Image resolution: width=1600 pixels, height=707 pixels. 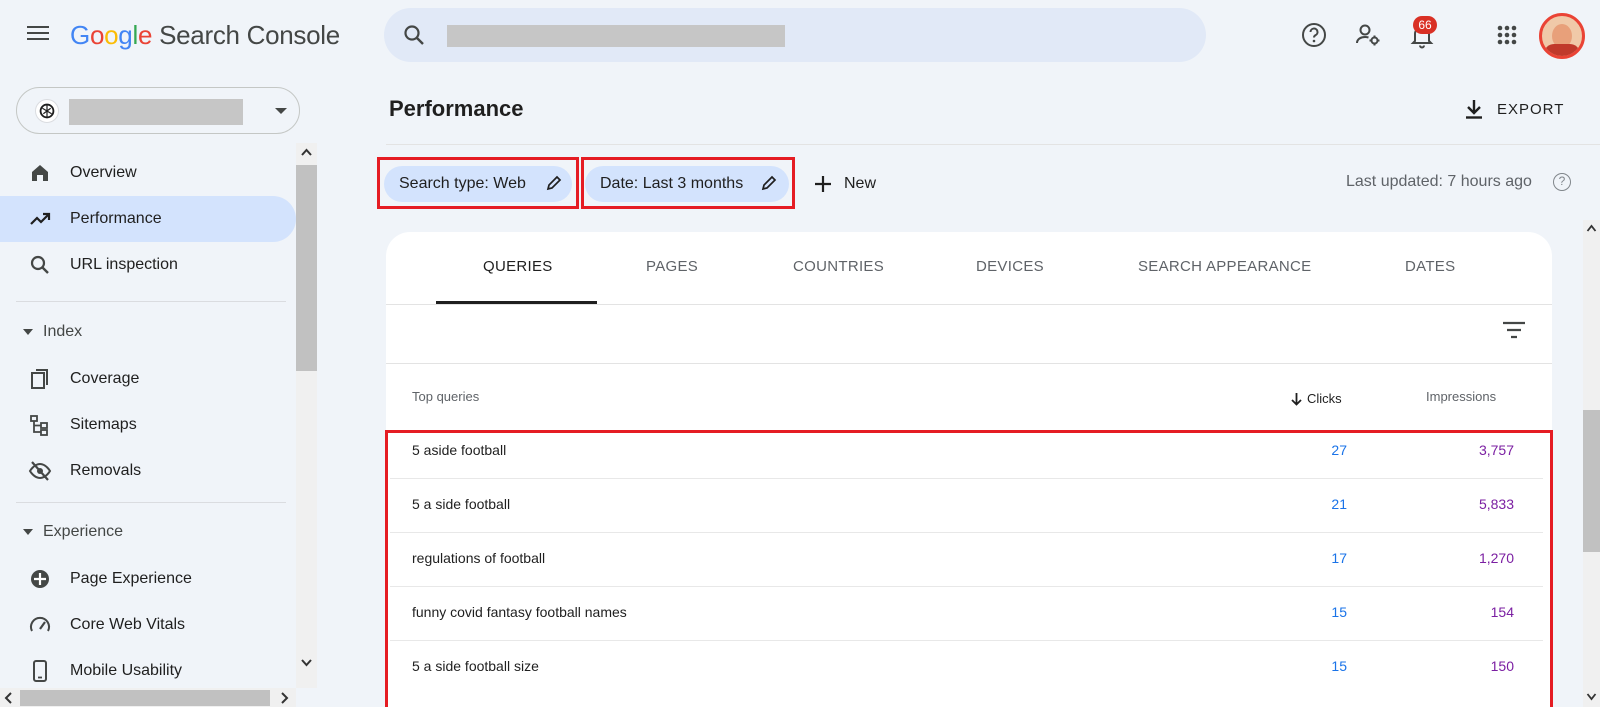 What do you see at coordinates (145, 35) in the screenshot?
I see `logo-letter: e` at bounding box center [145, 35].